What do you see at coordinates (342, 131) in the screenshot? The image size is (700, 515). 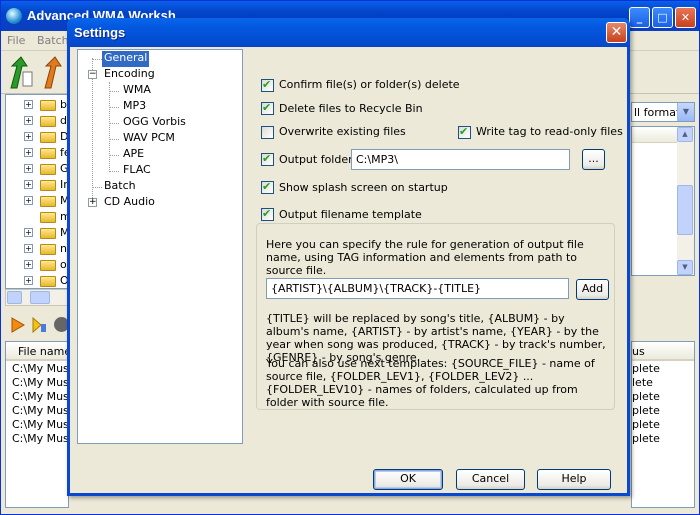 I see `overwrite-label: Overwrite existing files` at bounding box center [342, 131].